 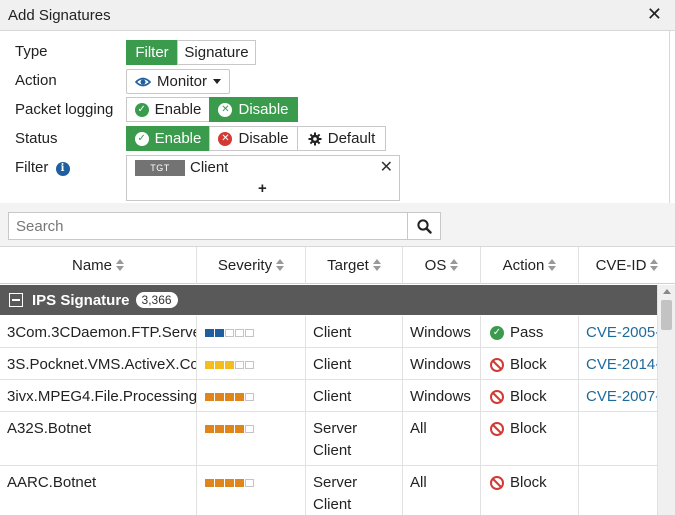 What do you see at coordinates (666, 400) in the screenshot?
I see `table-scrollbar` at bounding box center [666, 400].